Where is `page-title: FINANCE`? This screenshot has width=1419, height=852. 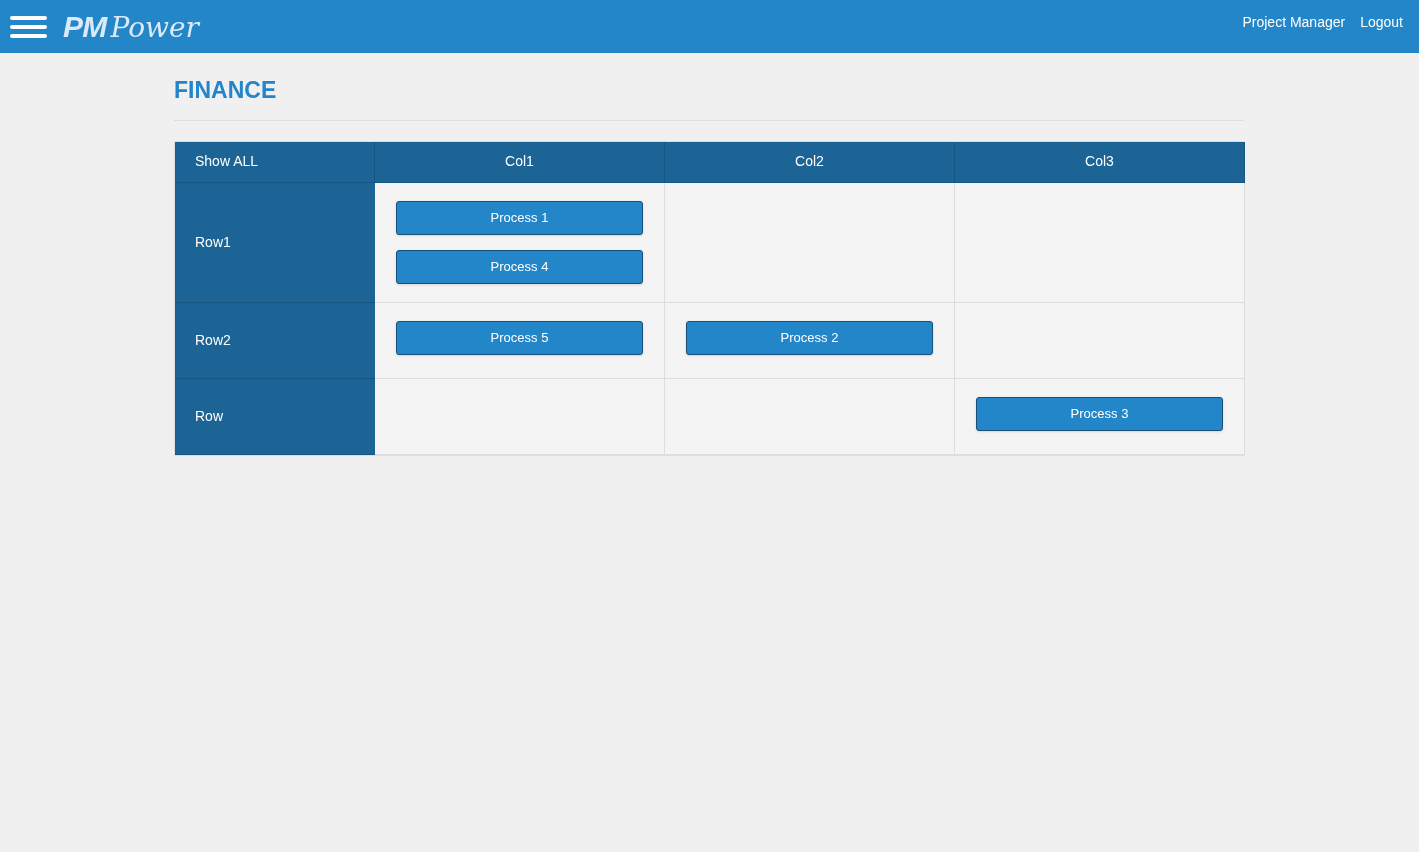 page-title: FINANCE is located at coordinates (226, 90).